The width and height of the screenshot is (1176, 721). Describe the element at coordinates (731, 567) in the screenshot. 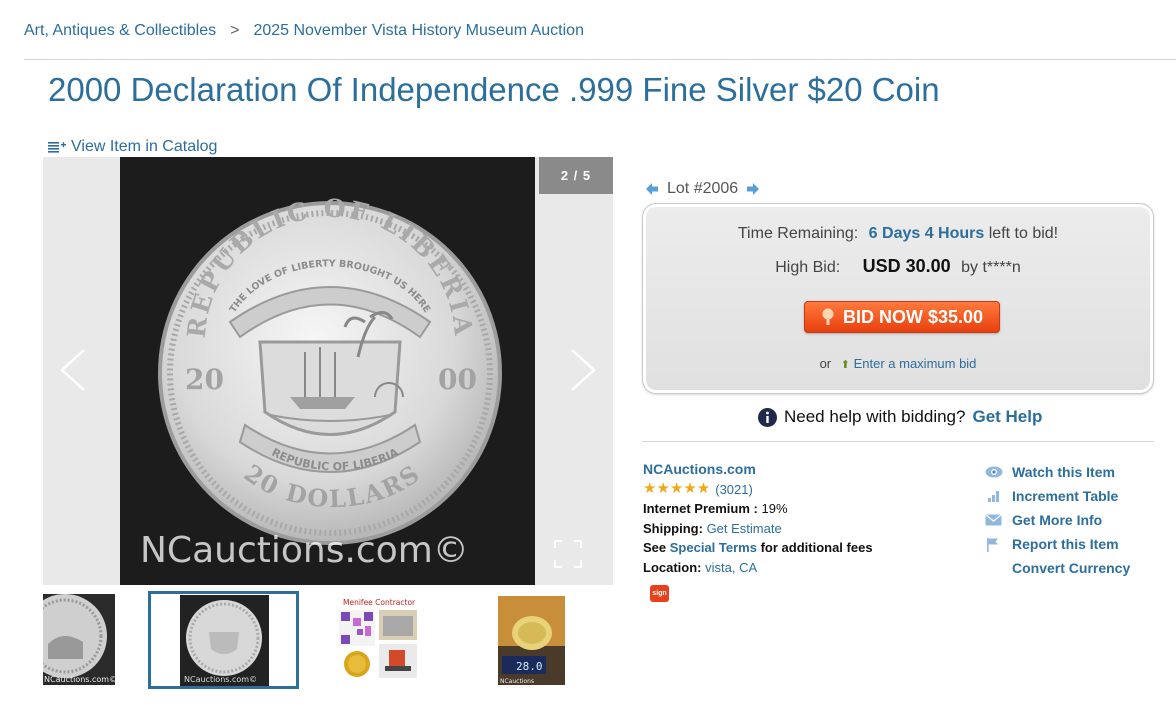

I see `location-value: vista, CA` at that location.